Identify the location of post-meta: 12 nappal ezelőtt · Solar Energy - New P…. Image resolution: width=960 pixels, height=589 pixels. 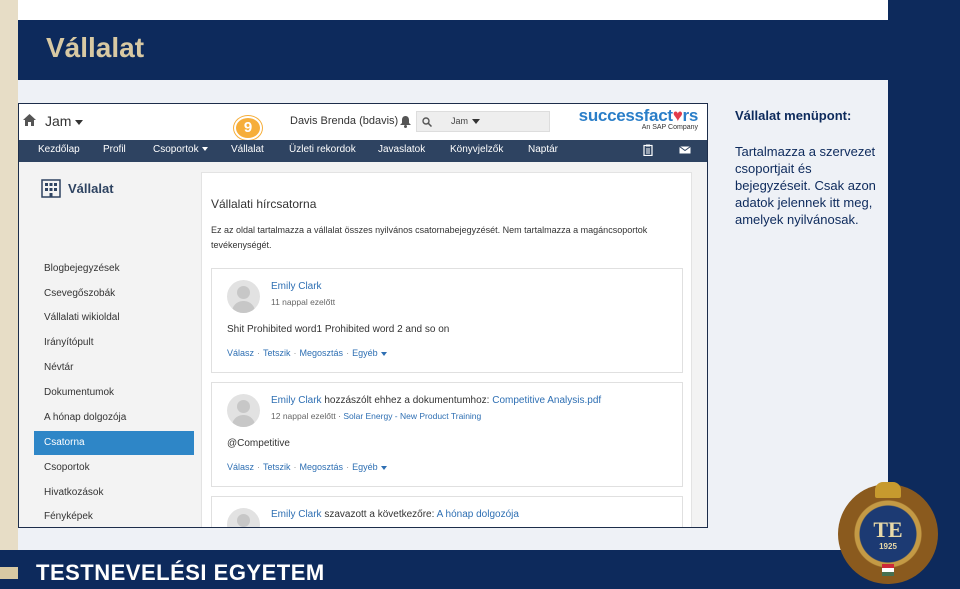
(376, 416).